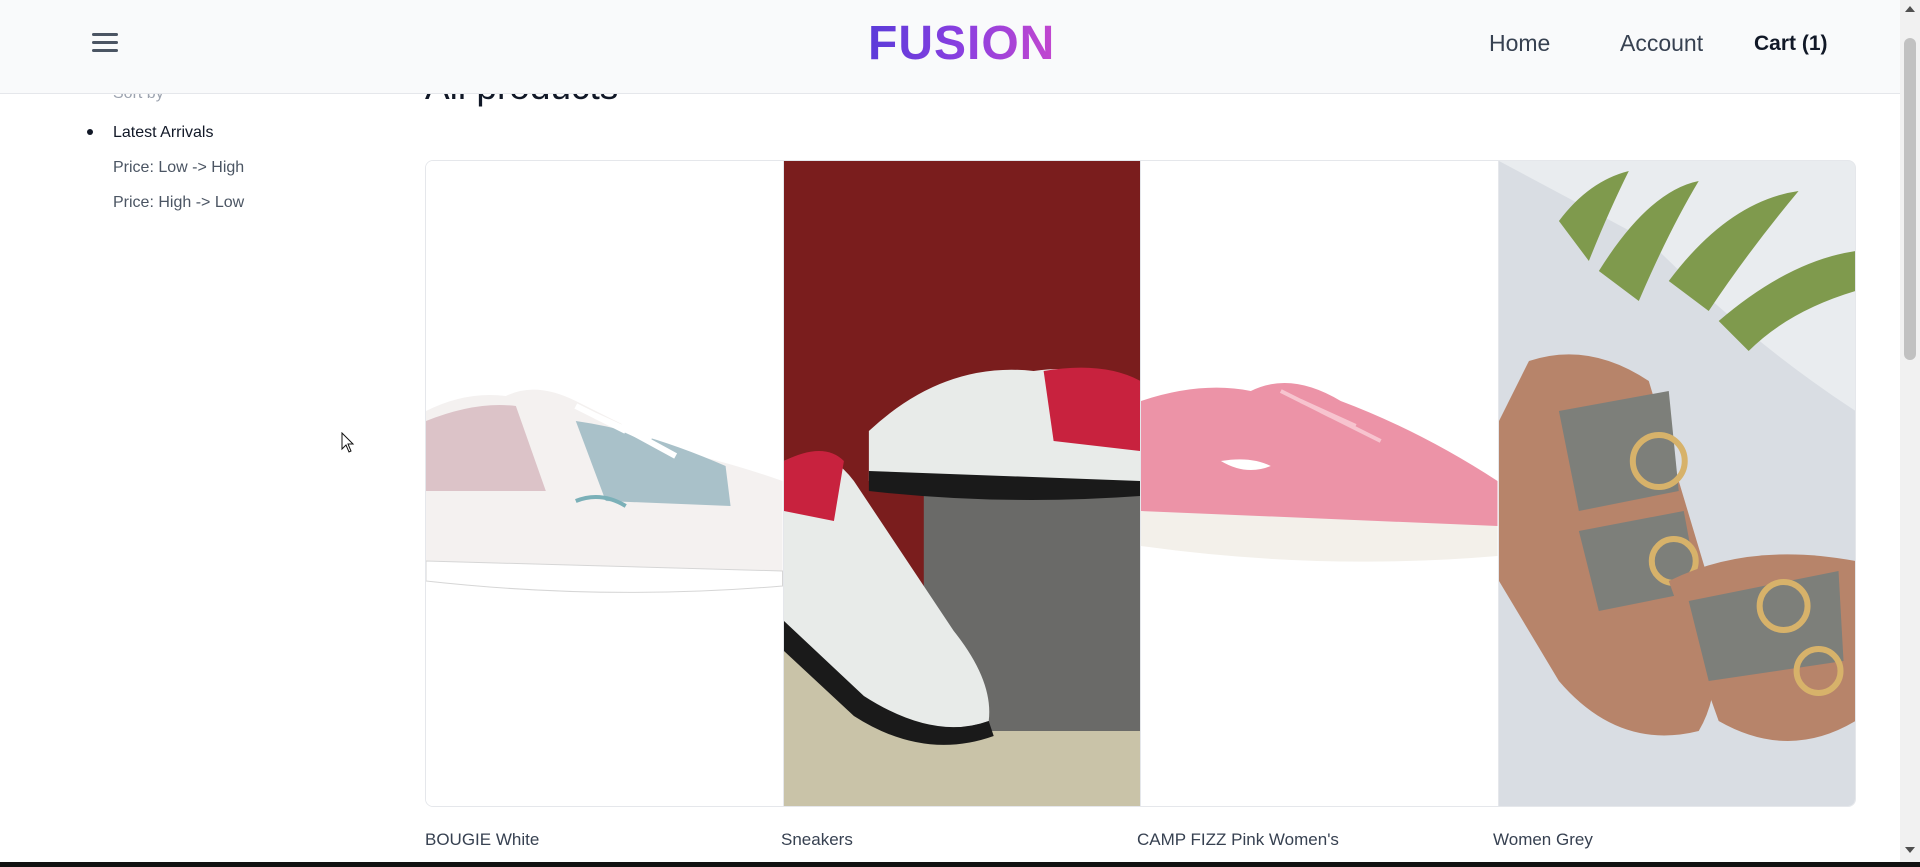 Image resolution: width=1920 pixels, height=867 pixels. I want to click on nav-cart-link: Cart (1), so click(1791, 44).